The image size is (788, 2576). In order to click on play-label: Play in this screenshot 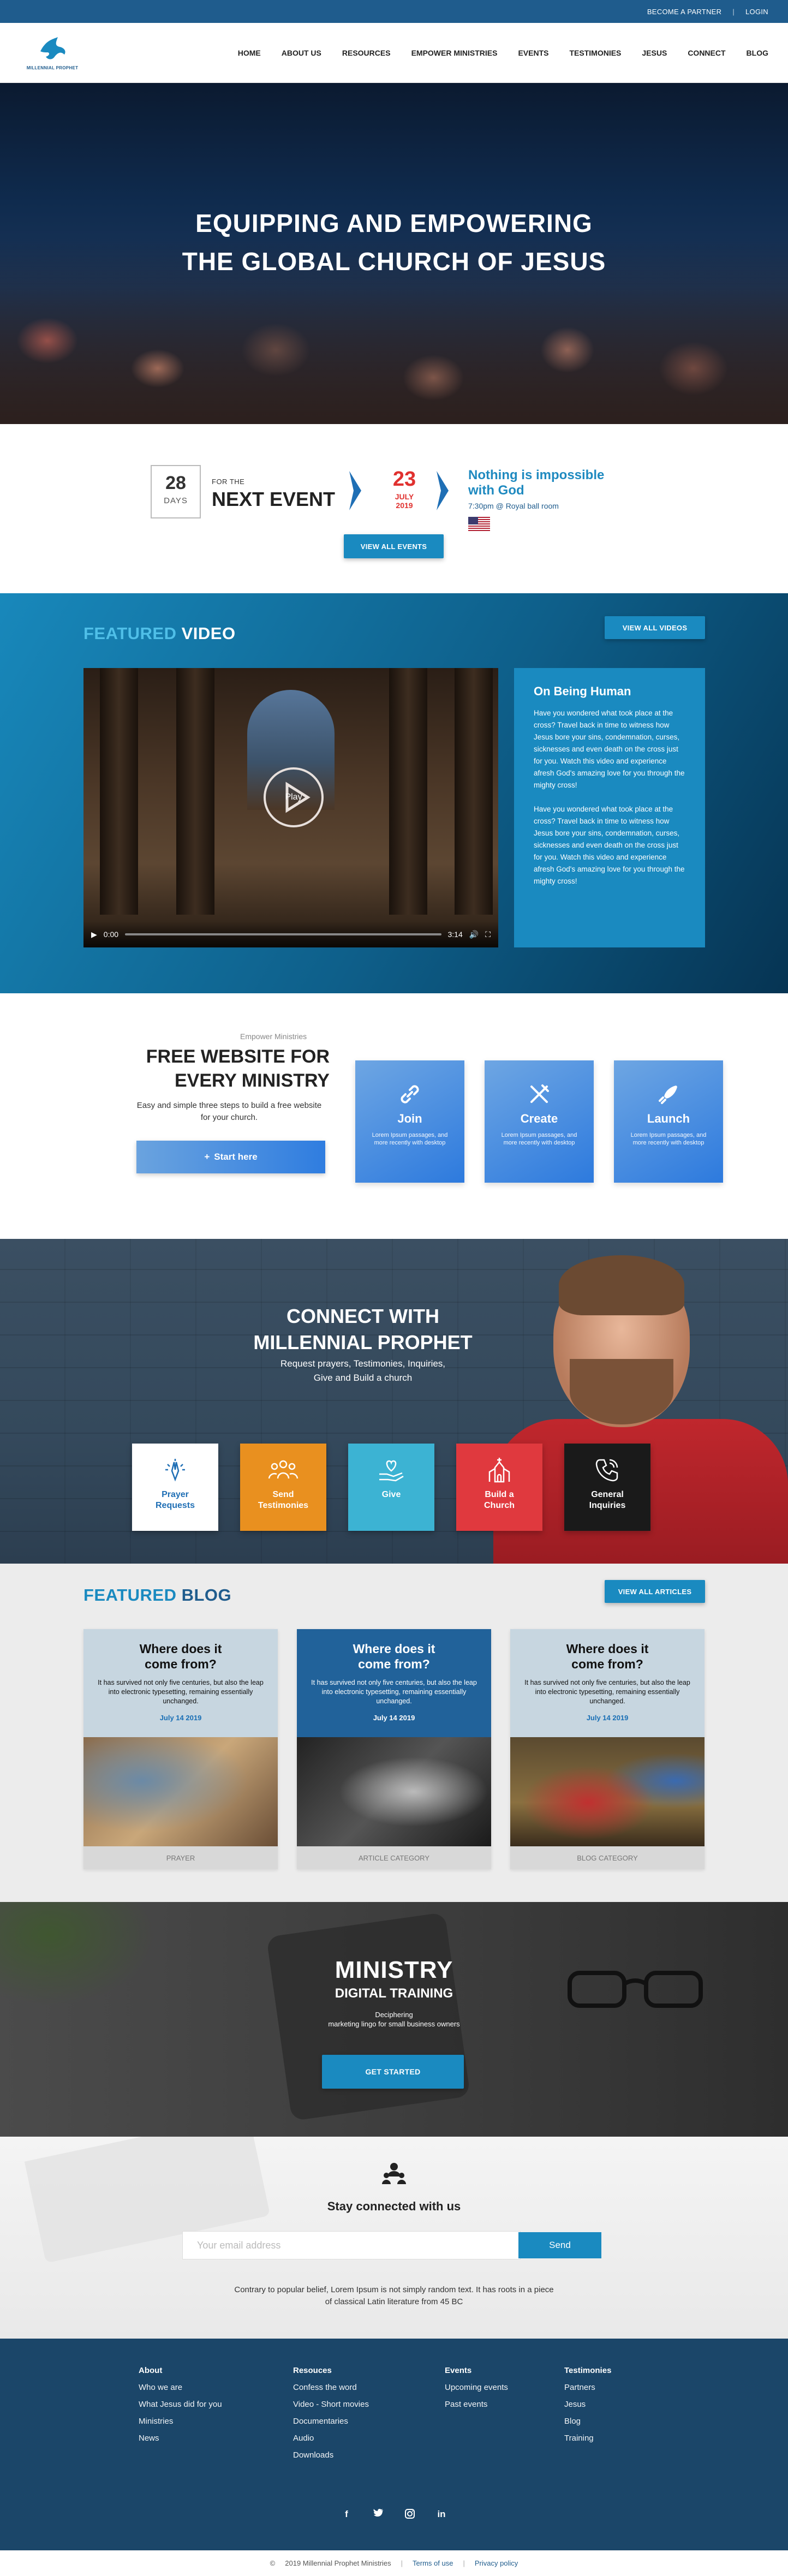, I will do `click(293, 797)`.